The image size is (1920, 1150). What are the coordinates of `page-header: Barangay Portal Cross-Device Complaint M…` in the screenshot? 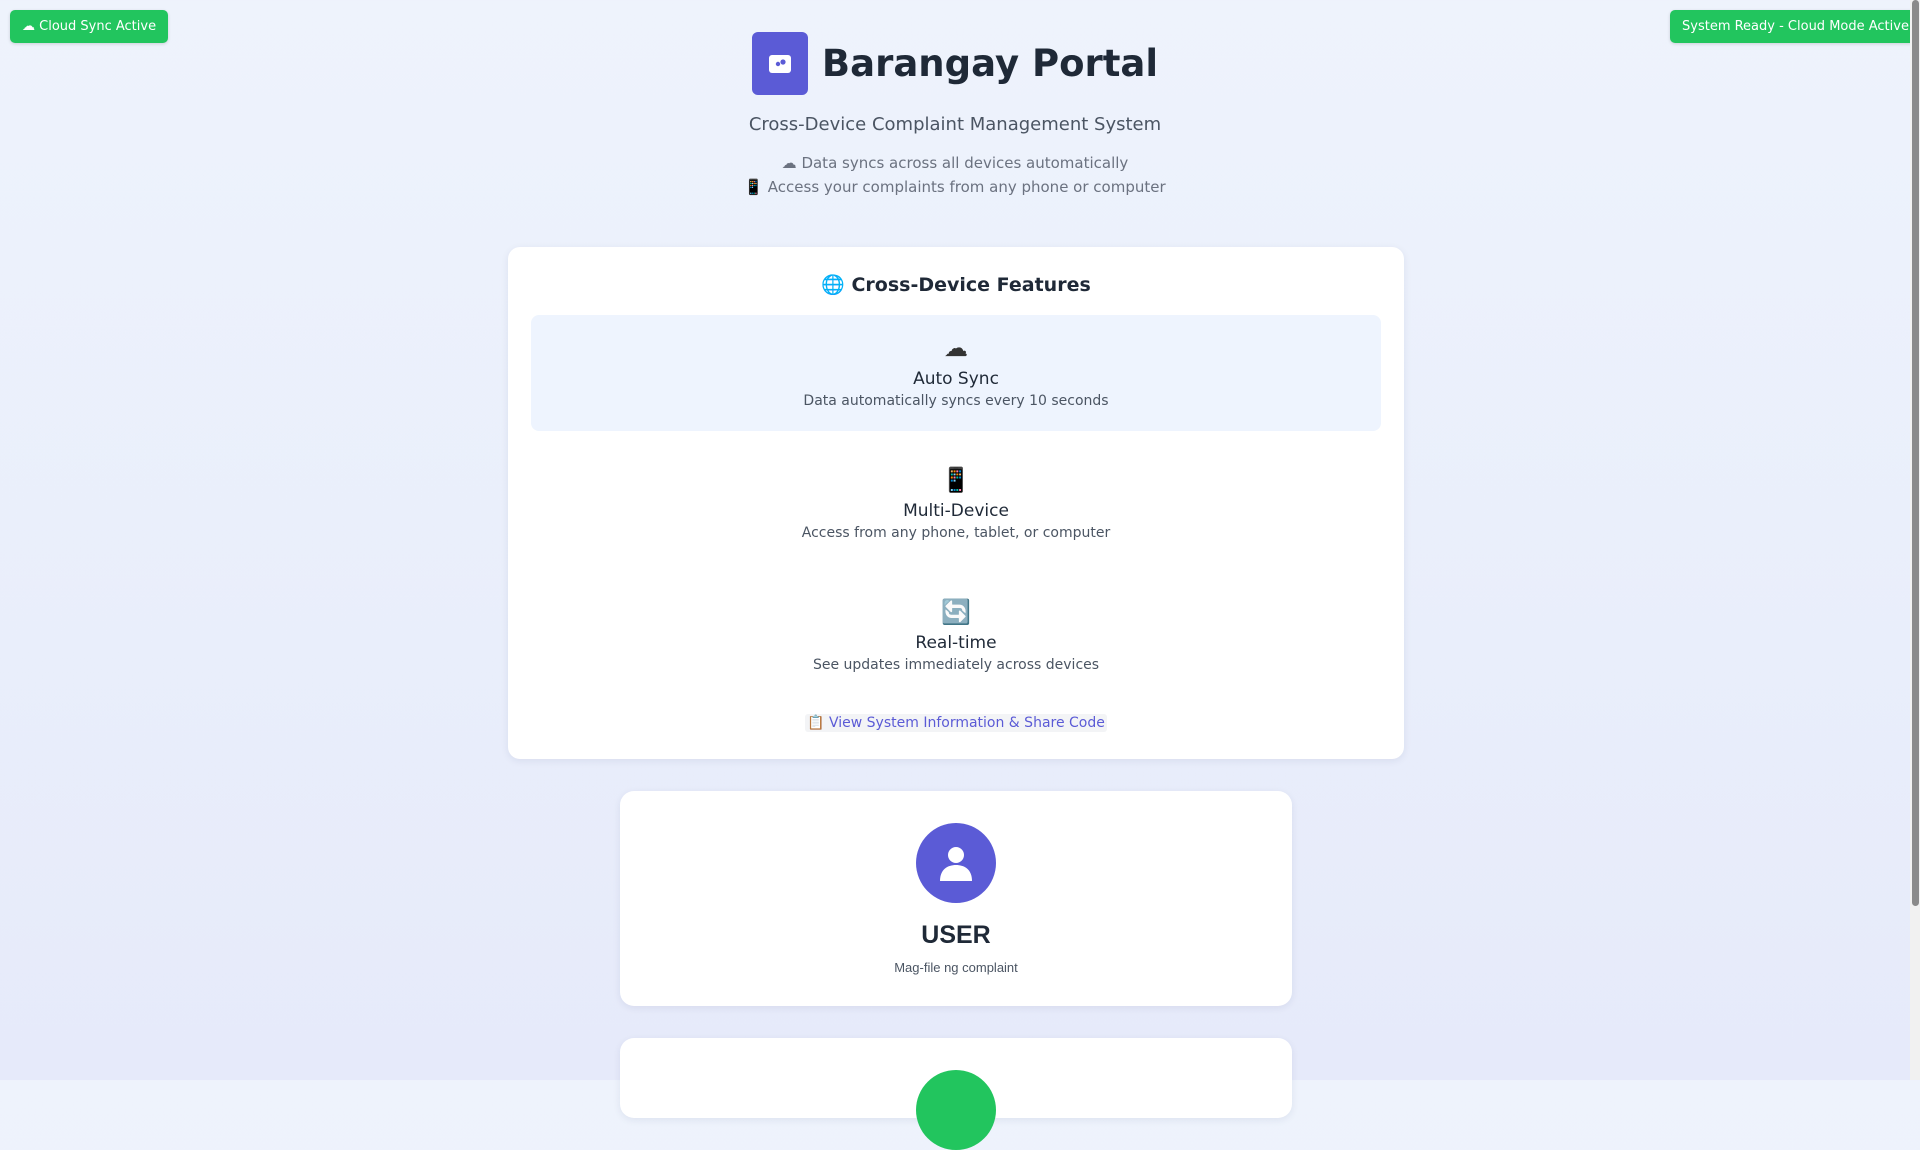 It's located at (955, 115).